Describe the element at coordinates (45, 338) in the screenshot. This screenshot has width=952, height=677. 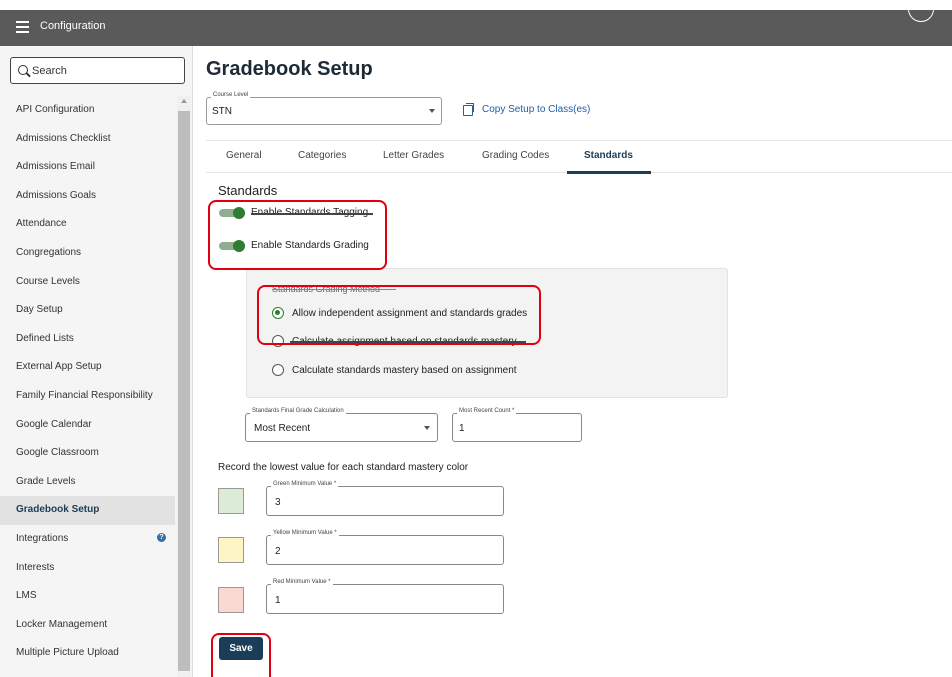
I see `sidebar-item-label: Defined Lists` at that location.